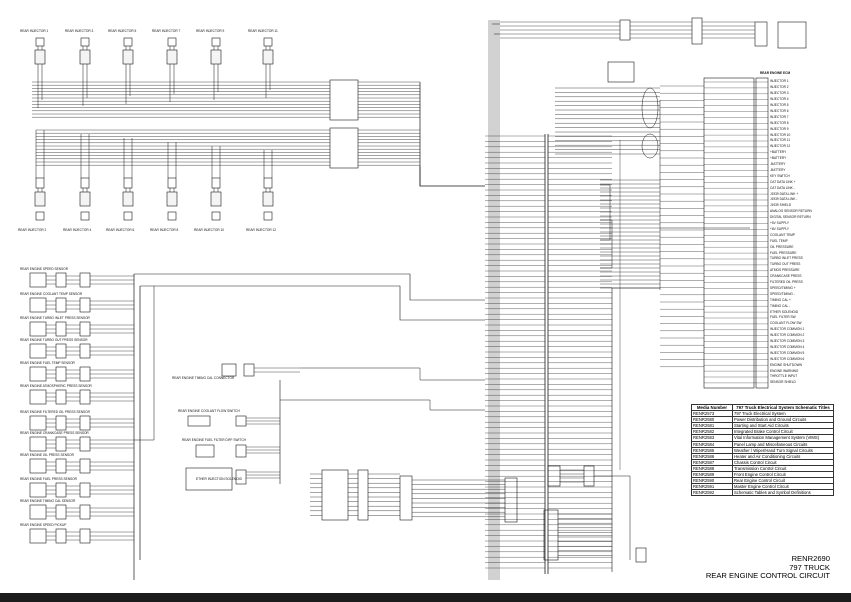  I want to click on injector-label: REAR INJECTOR 3, so click(79, 31).